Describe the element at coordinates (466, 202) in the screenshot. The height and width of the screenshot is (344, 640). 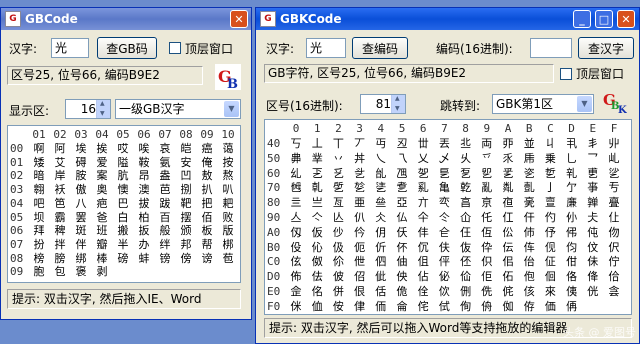
I see `char-cell: 亯` at that location.